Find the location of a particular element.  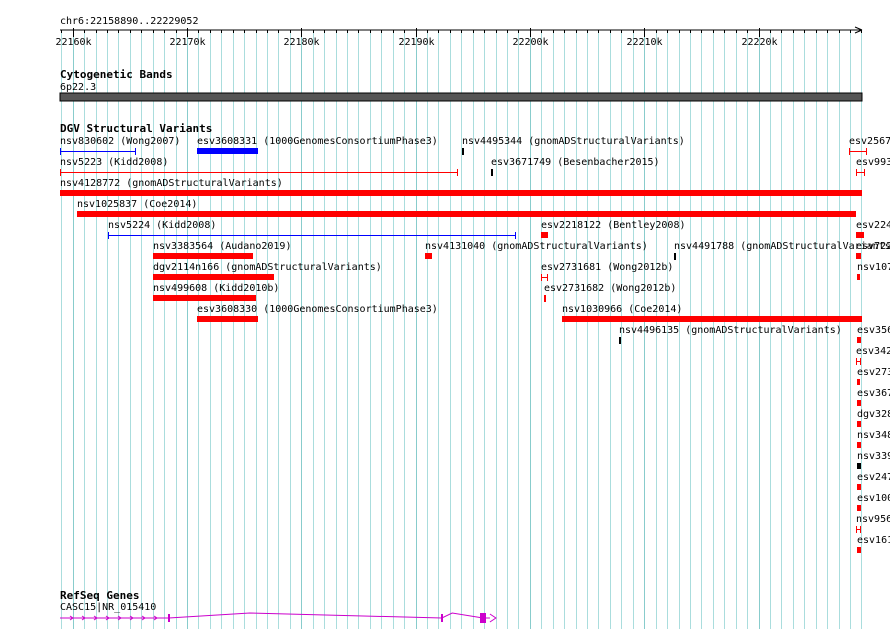

sv-feature-label: nsv1030966 (Coe2014) is located at coordinates (622, 309).